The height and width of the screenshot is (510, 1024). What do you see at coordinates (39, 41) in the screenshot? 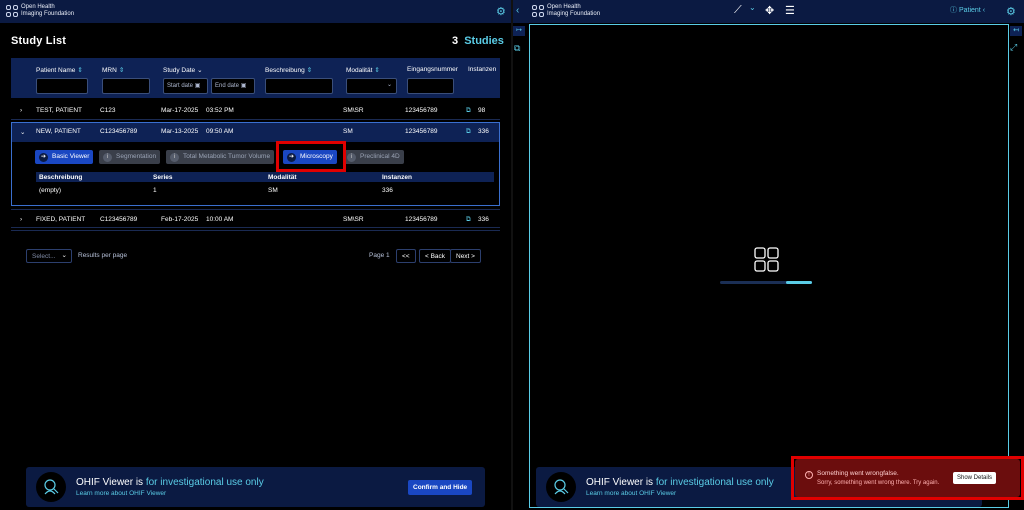
I see `page-title: Study List` at bounding box center [39, 41].